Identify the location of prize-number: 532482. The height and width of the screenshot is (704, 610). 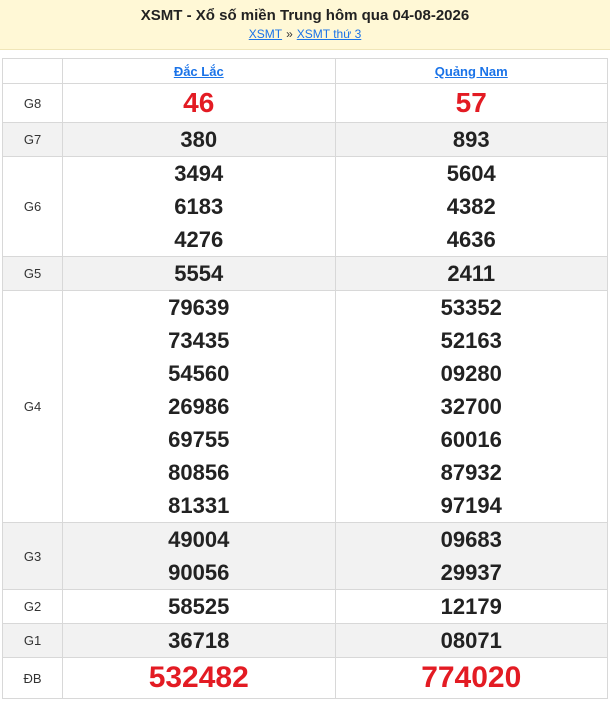
(198, 677).